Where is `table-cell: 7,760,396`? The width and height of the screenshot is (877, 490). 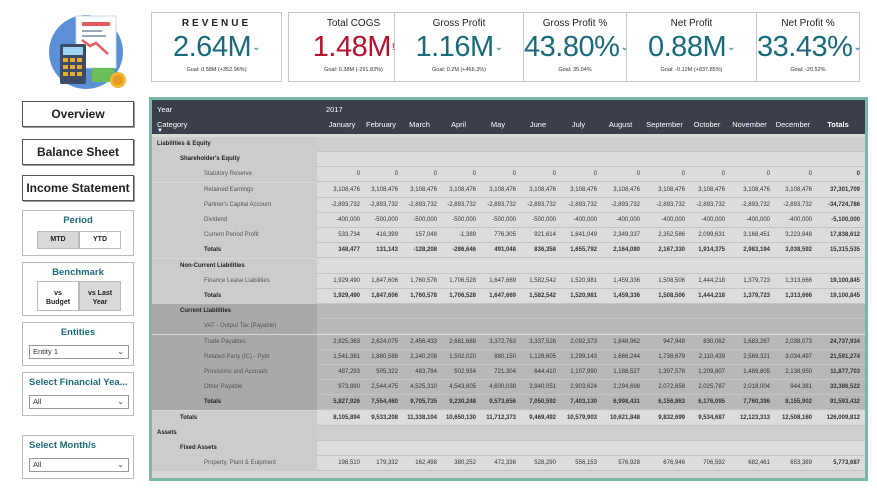 table-cell: 7,760,396 is located at coordinates (756, 402).